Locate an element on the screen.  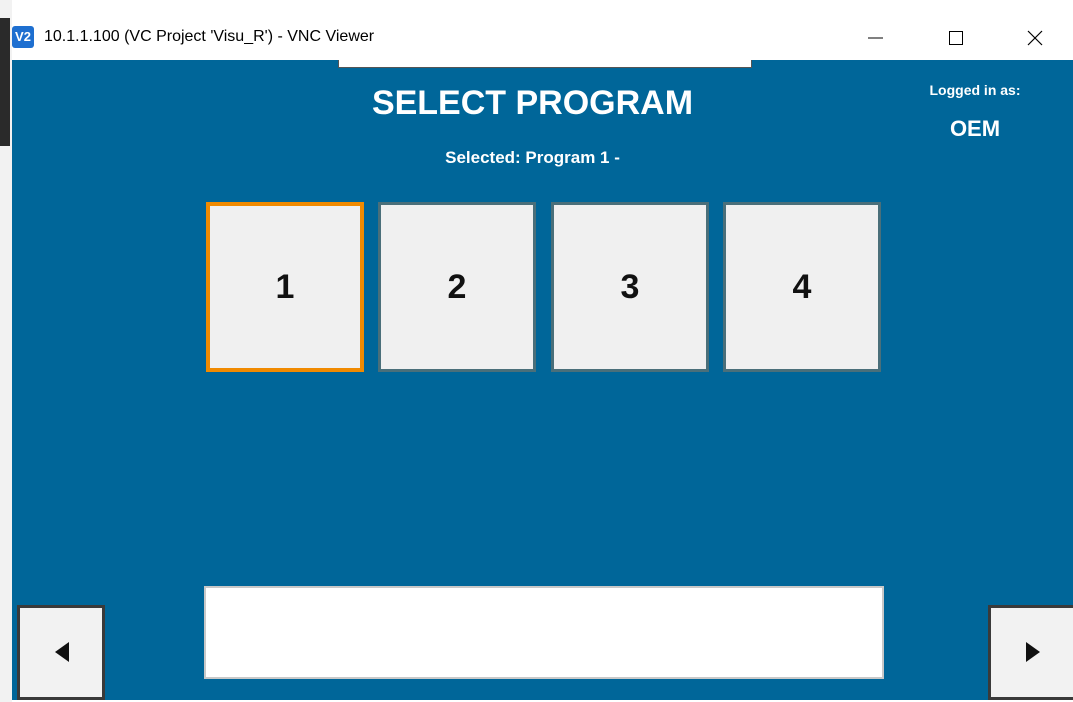
logged-in-label: Logged in as: is located at coordinates (975, 90).